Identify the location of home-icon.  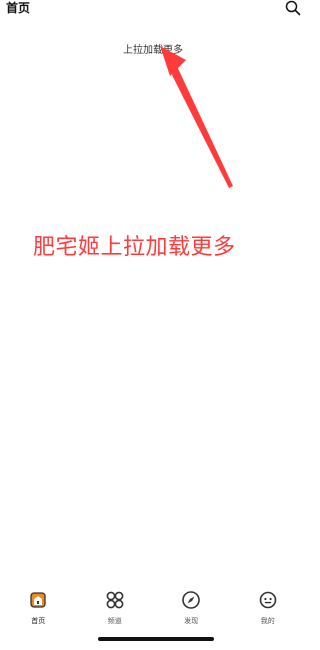
(38, 600).